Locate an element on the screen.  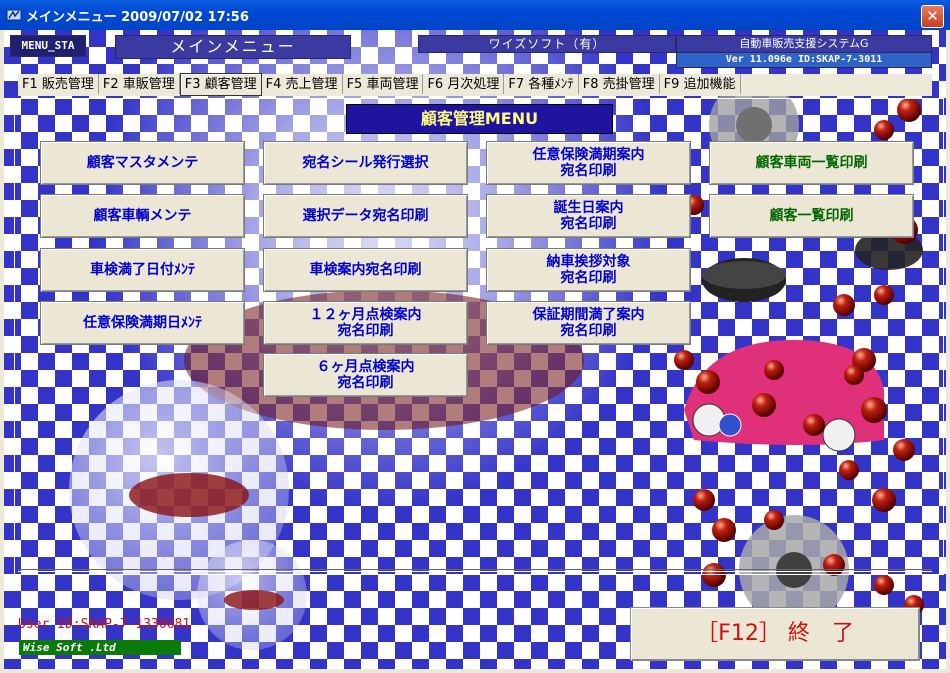
exit-button: ［F12］ 終 了 is located at coordinates (775, 634).